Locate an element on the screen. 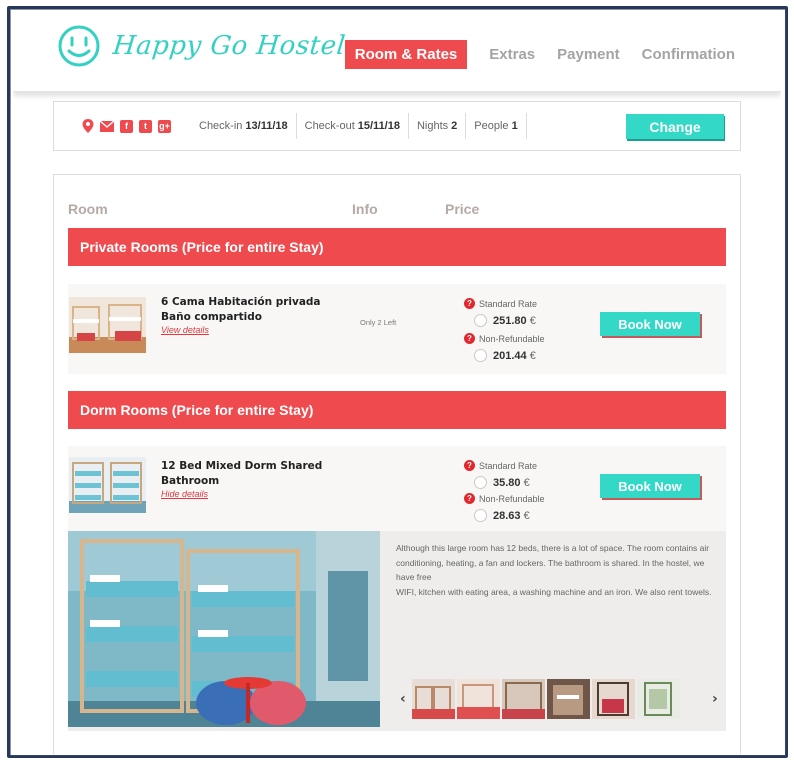 The image size is (794, 768). nav-confirmation: Confirmation is located at coordinates (688, 54).